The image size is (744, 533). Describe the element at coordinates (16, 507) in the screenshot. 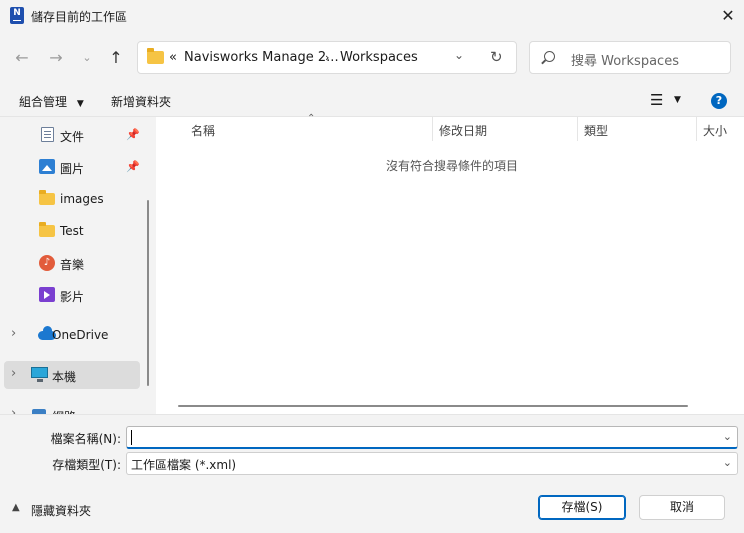

I see `chevron-up-icon: ▲` at that location.